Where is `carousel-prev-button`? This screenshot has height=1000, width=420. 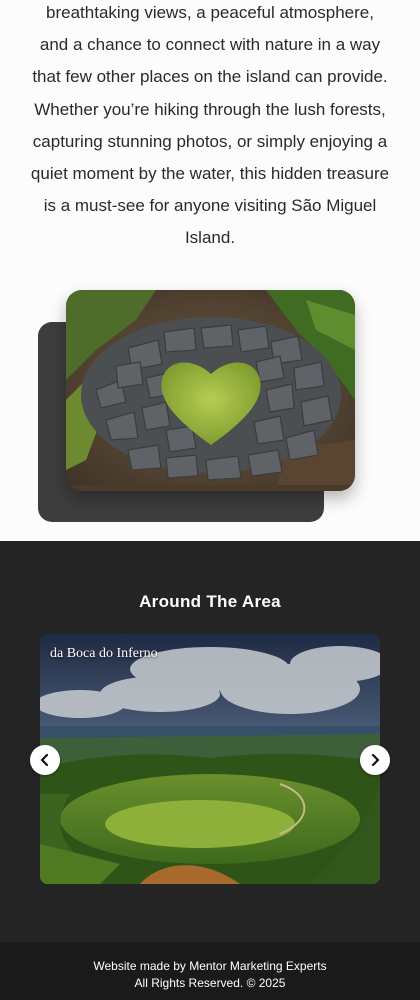 carousel-prev-button is located at coordinates (45, 760).